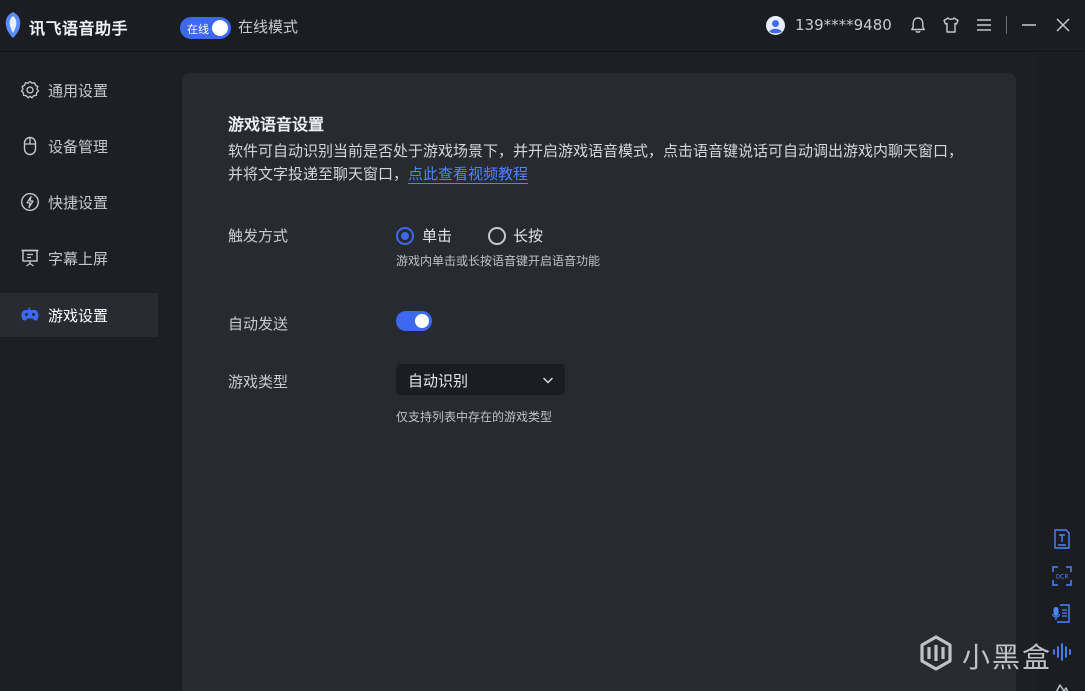 The width and height of the screenshot is (1085, 691). Describe the element at coordinates (30, 202) in the screenshot. I see `lightning-icon` at that location.